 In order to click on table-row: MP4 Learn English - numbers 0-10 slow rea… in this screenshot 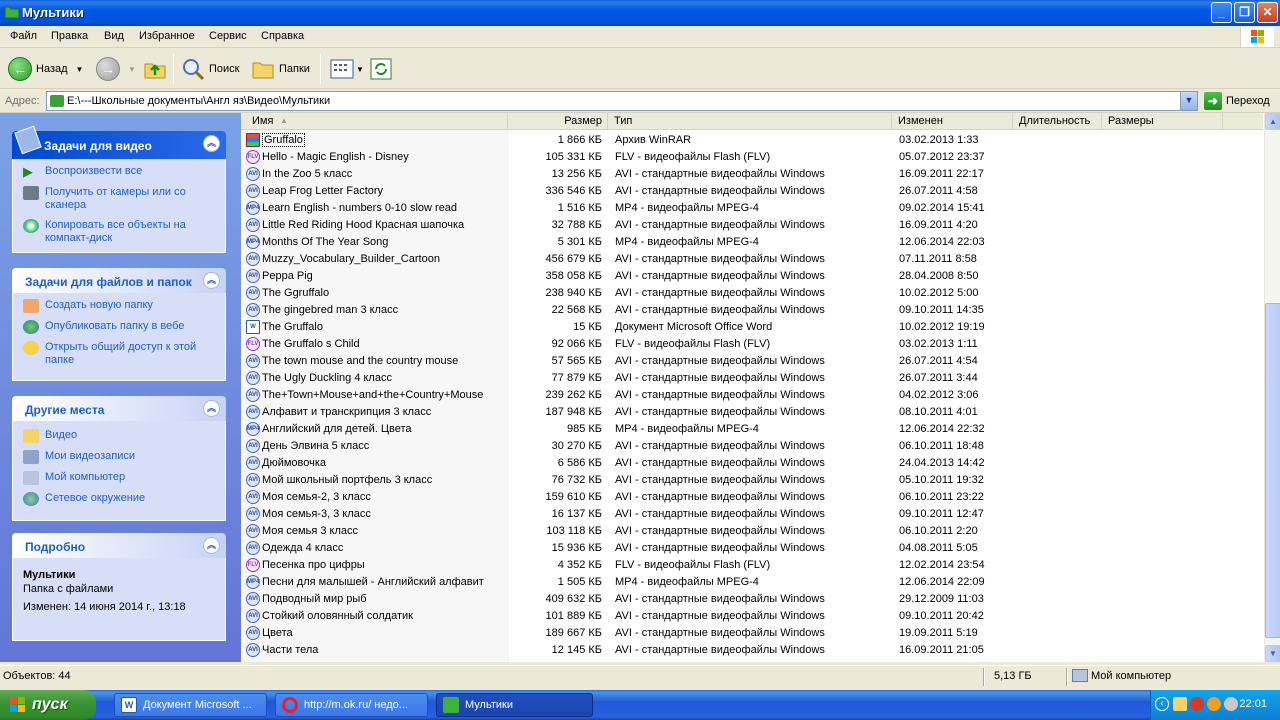, I will do `click(752, 208)`.